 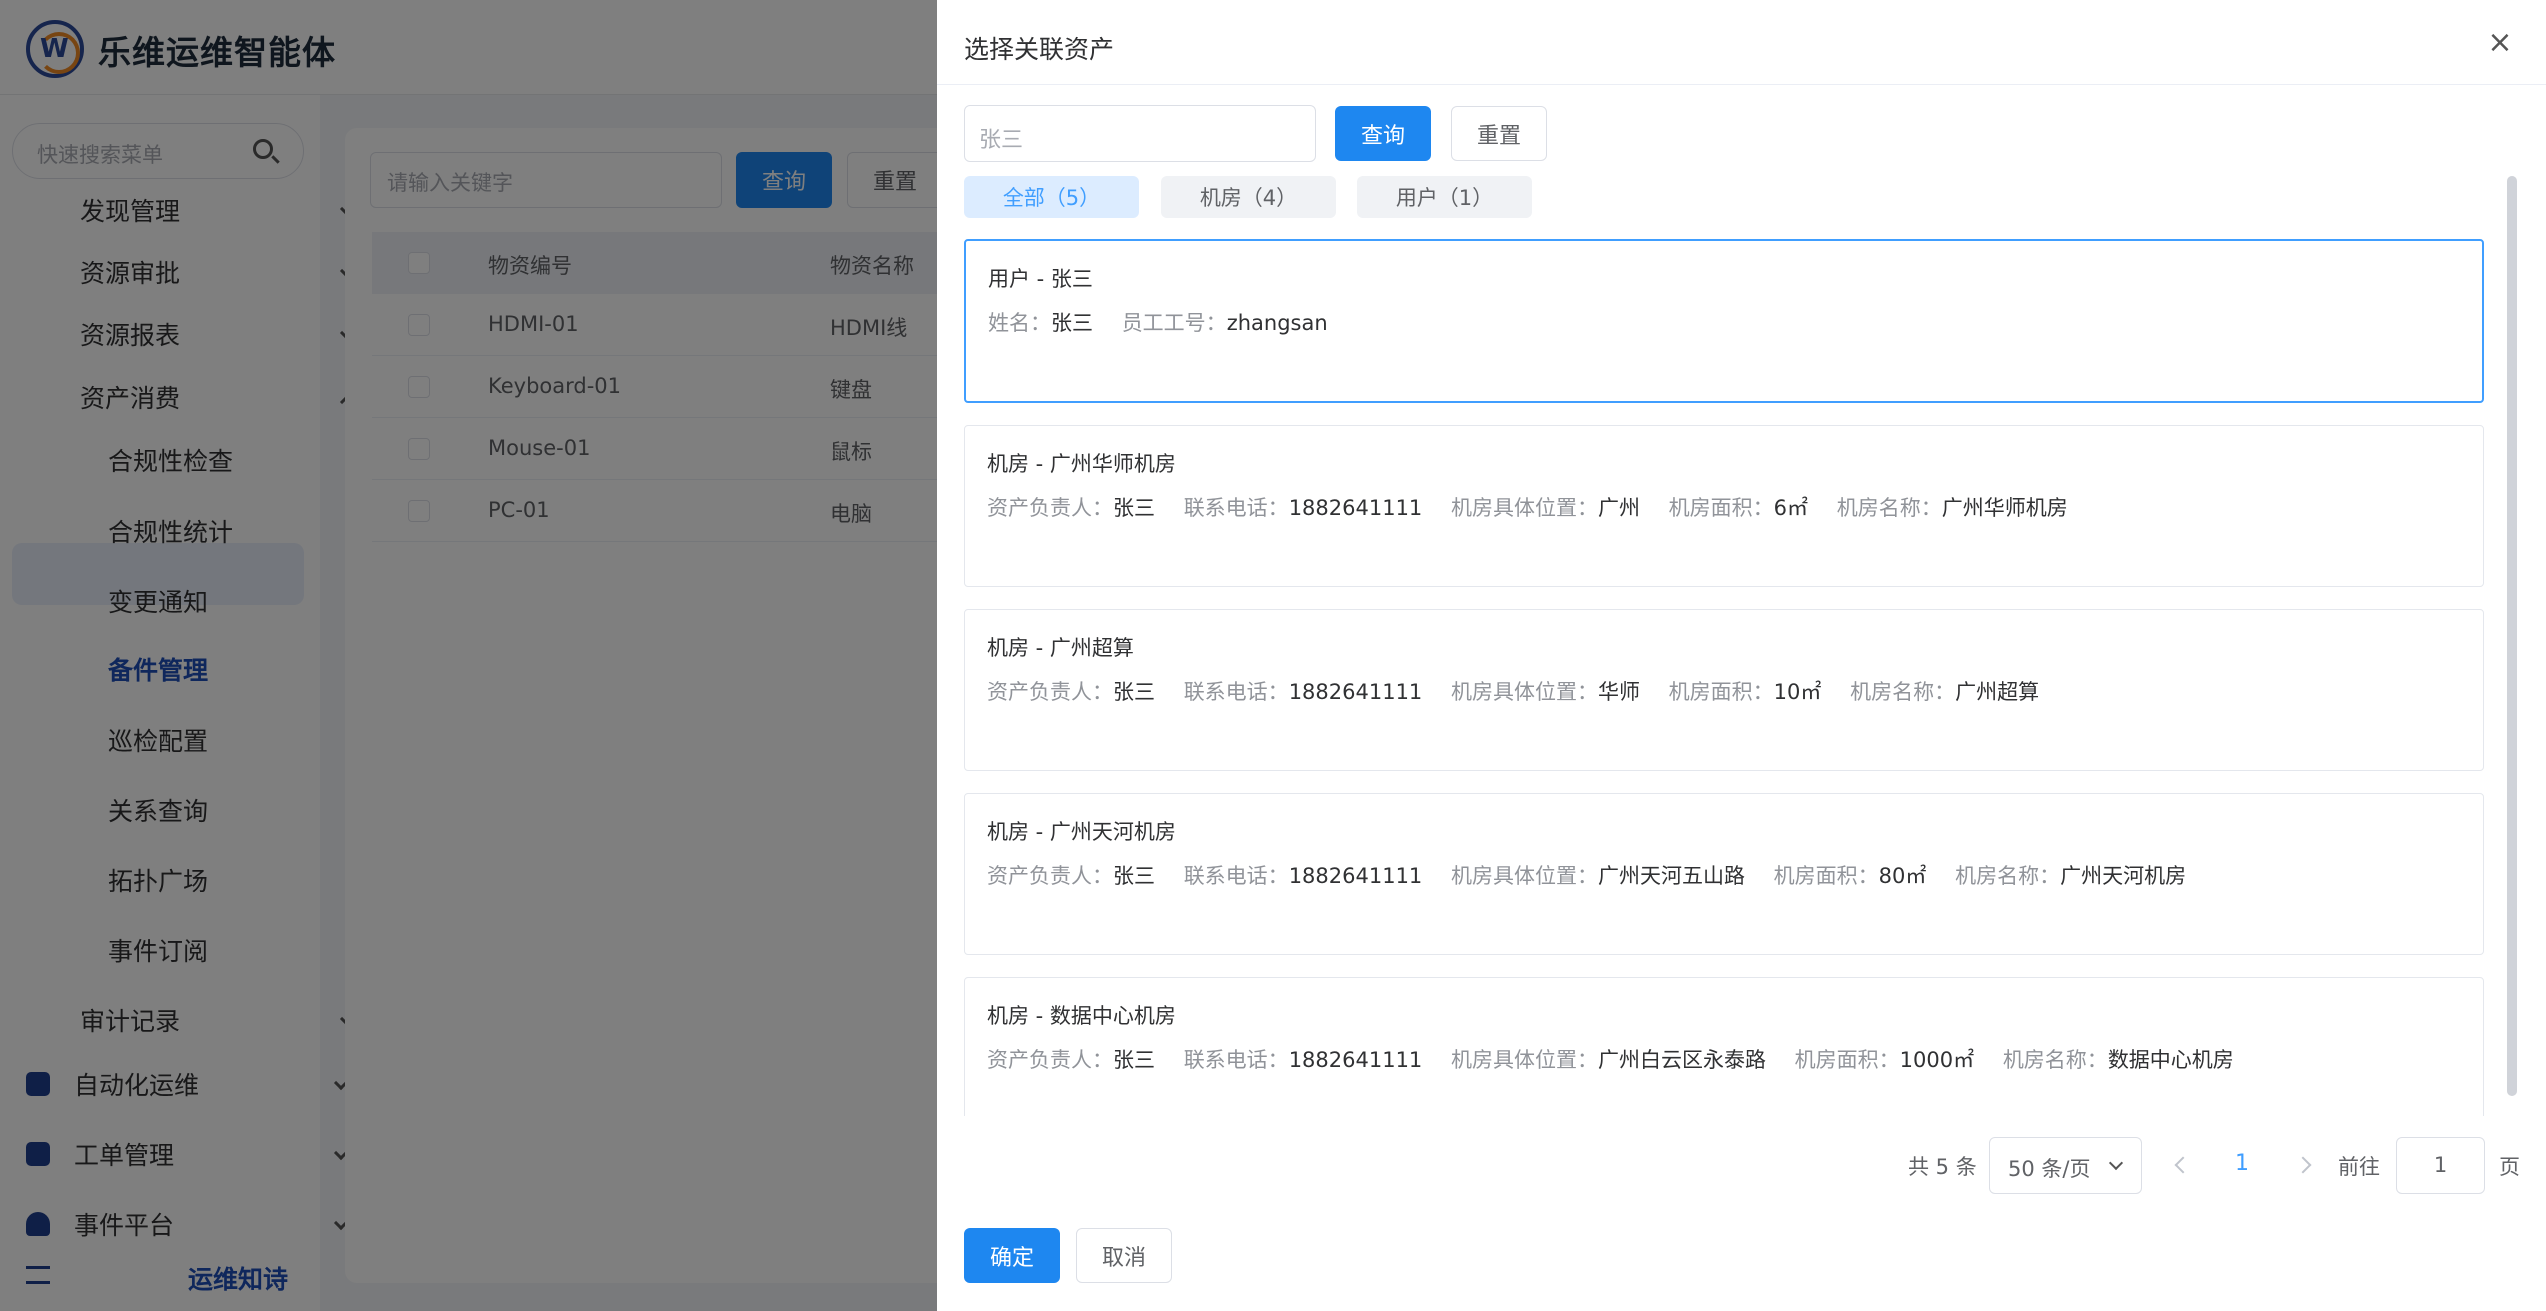 I want to click on asset-card-fields: 姓名：张三 员工工号：zhangsan, so click(x=1169, y=322).